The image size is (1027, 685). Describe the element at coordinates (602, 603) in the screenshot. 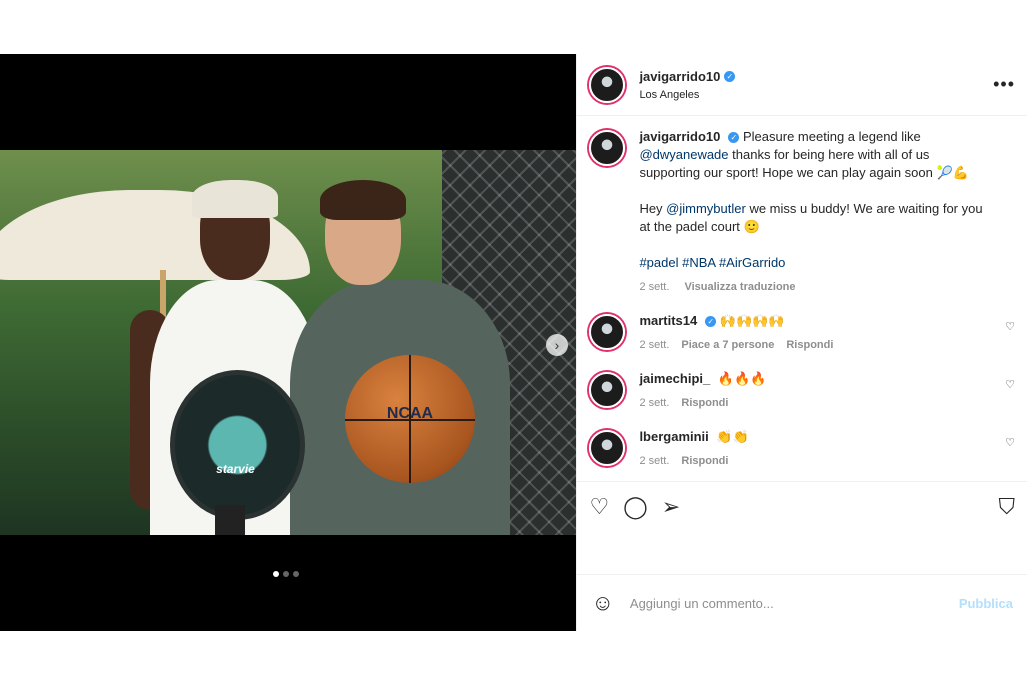

I see `emoji-icon: ☺` at that location.